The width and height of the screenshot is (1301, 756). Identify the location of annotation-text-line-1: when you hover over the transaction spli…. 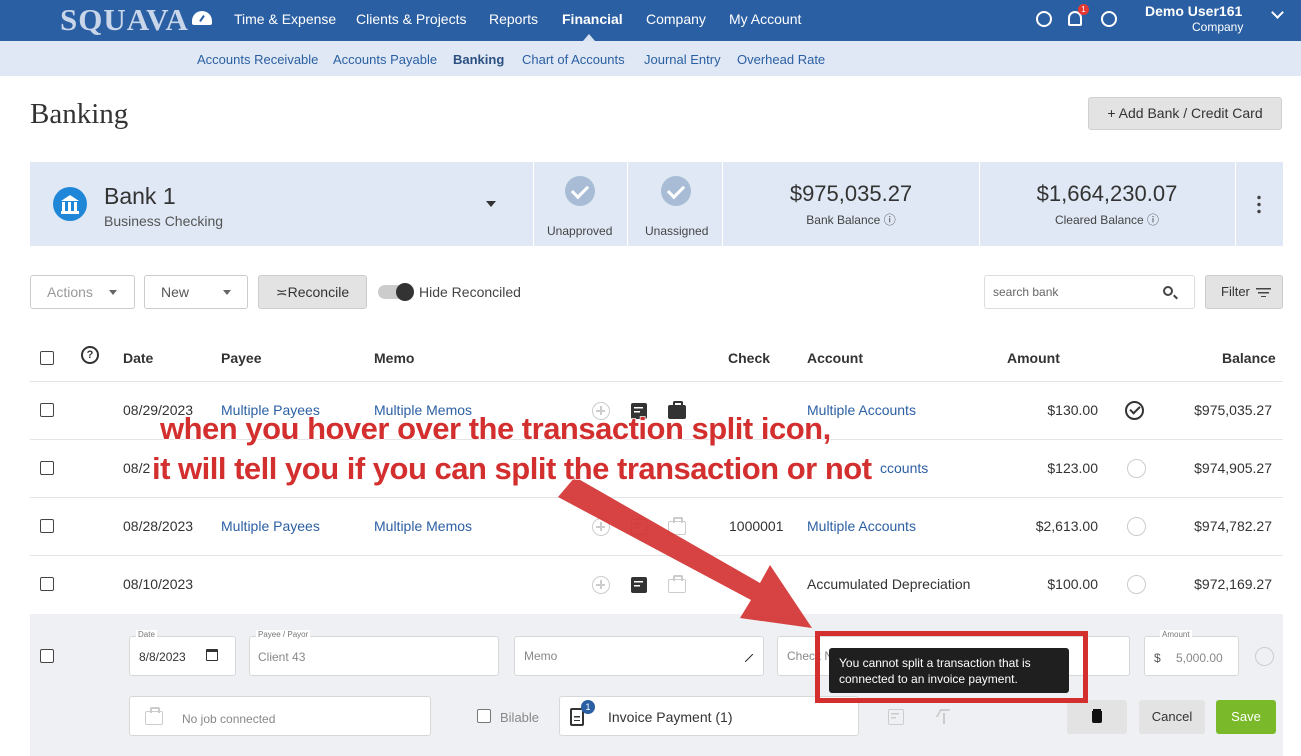
(495, 428).